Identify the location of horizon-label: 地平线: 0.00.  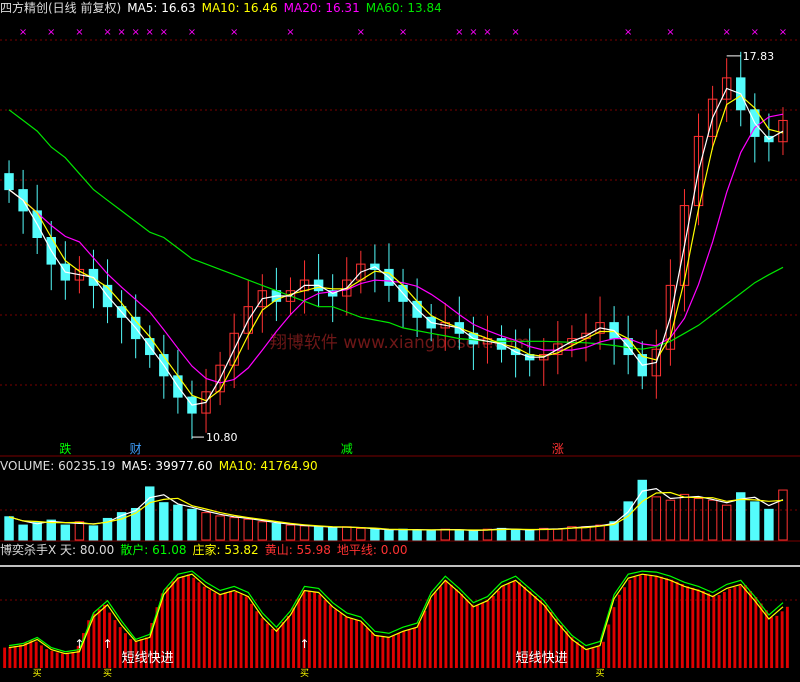
(372, 550).